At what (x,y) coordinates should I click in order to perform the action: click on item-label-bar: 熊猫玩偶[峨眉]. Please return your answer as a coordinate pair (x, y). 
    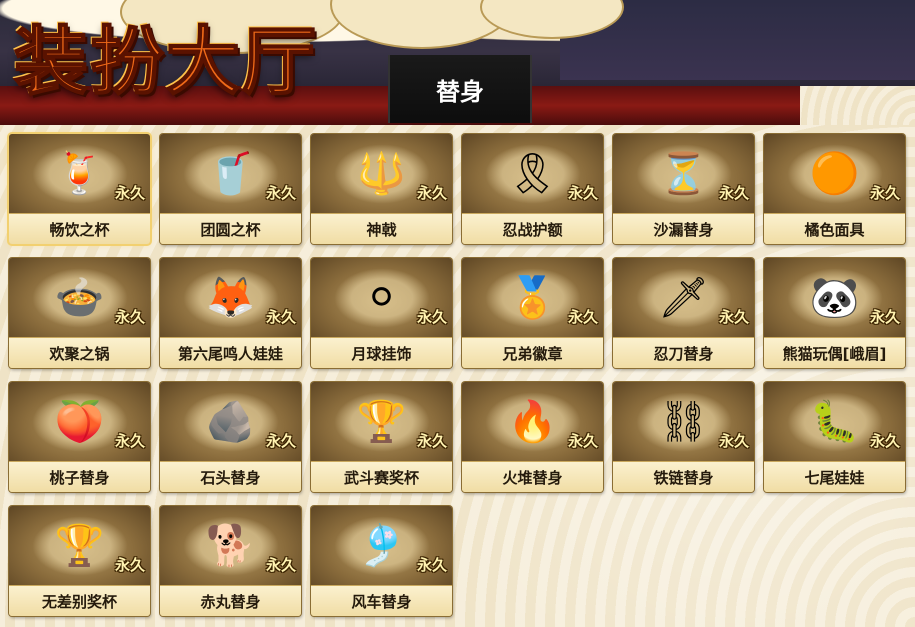
    Looking at the image, I should click on (834, 352).